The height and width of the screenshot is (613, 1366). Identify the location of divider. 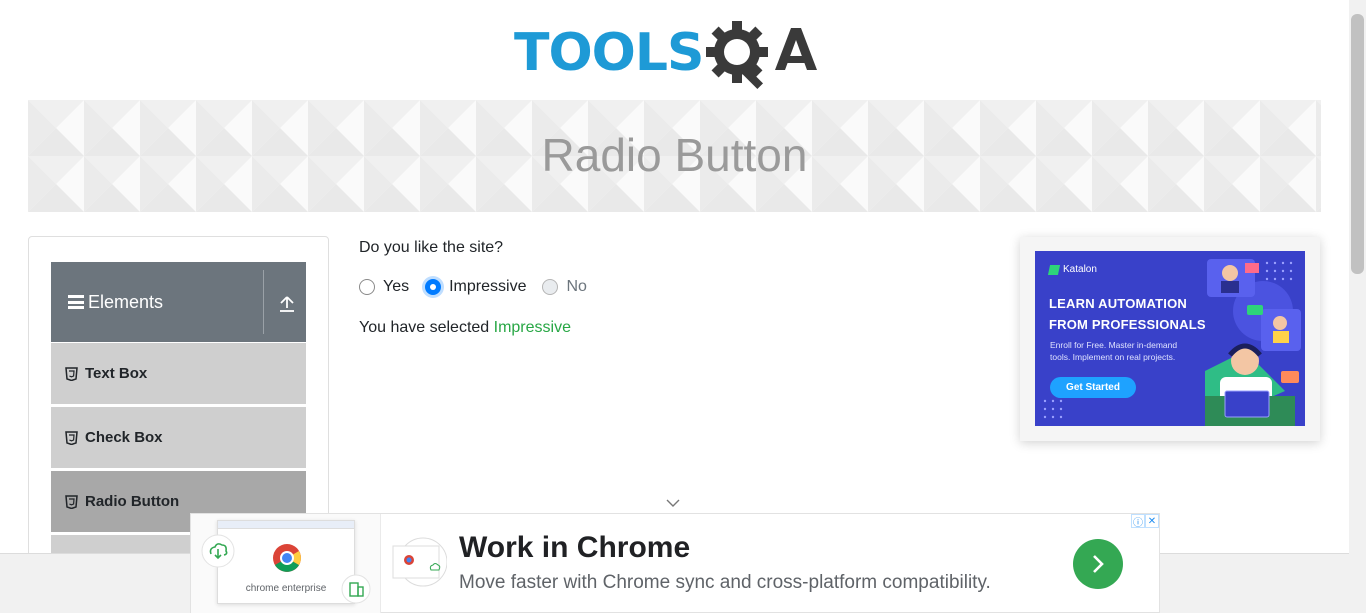
(263, 302).